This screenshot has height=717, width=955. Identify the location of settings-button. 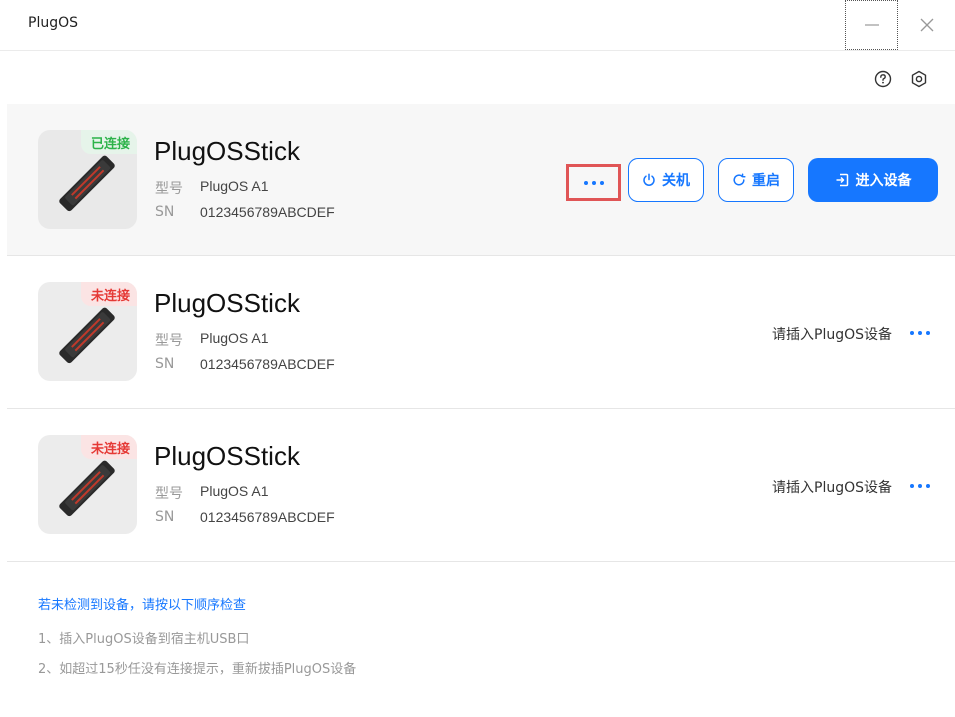
(919, 79).